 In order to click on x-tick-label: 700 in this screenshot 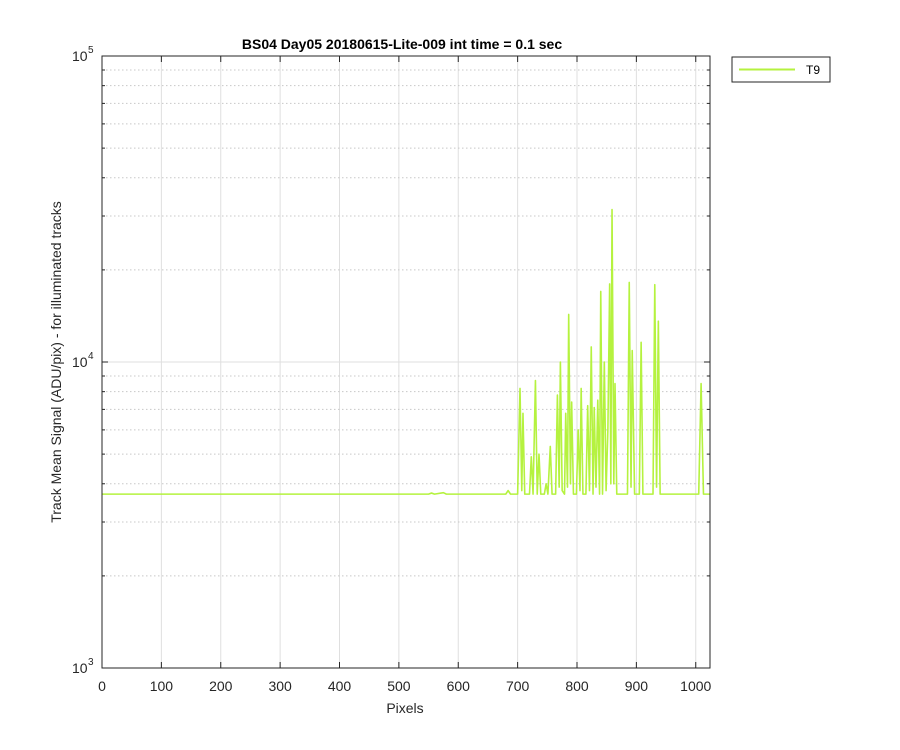, I will do `click(518, 686)`.